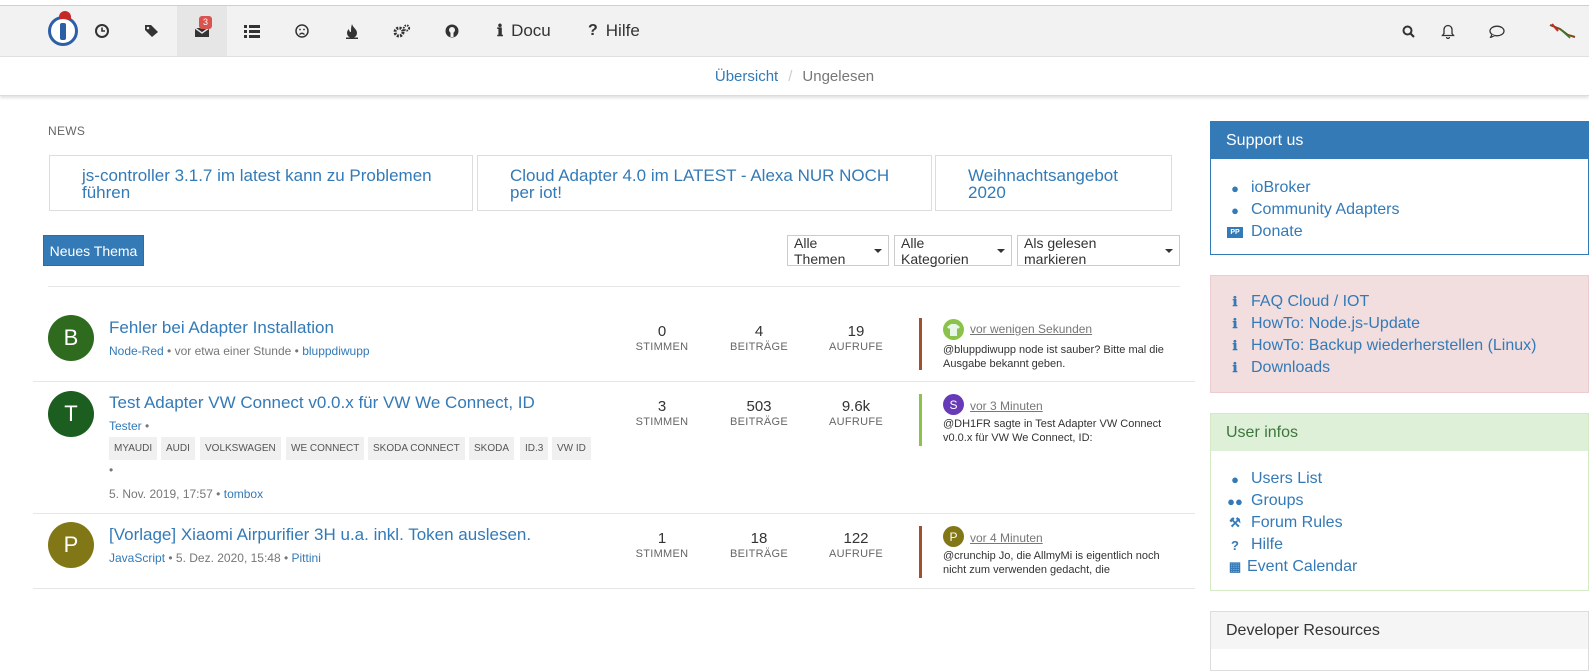  I want to click on teaser-time: vor 3 Minuten, so click(1006, 406).